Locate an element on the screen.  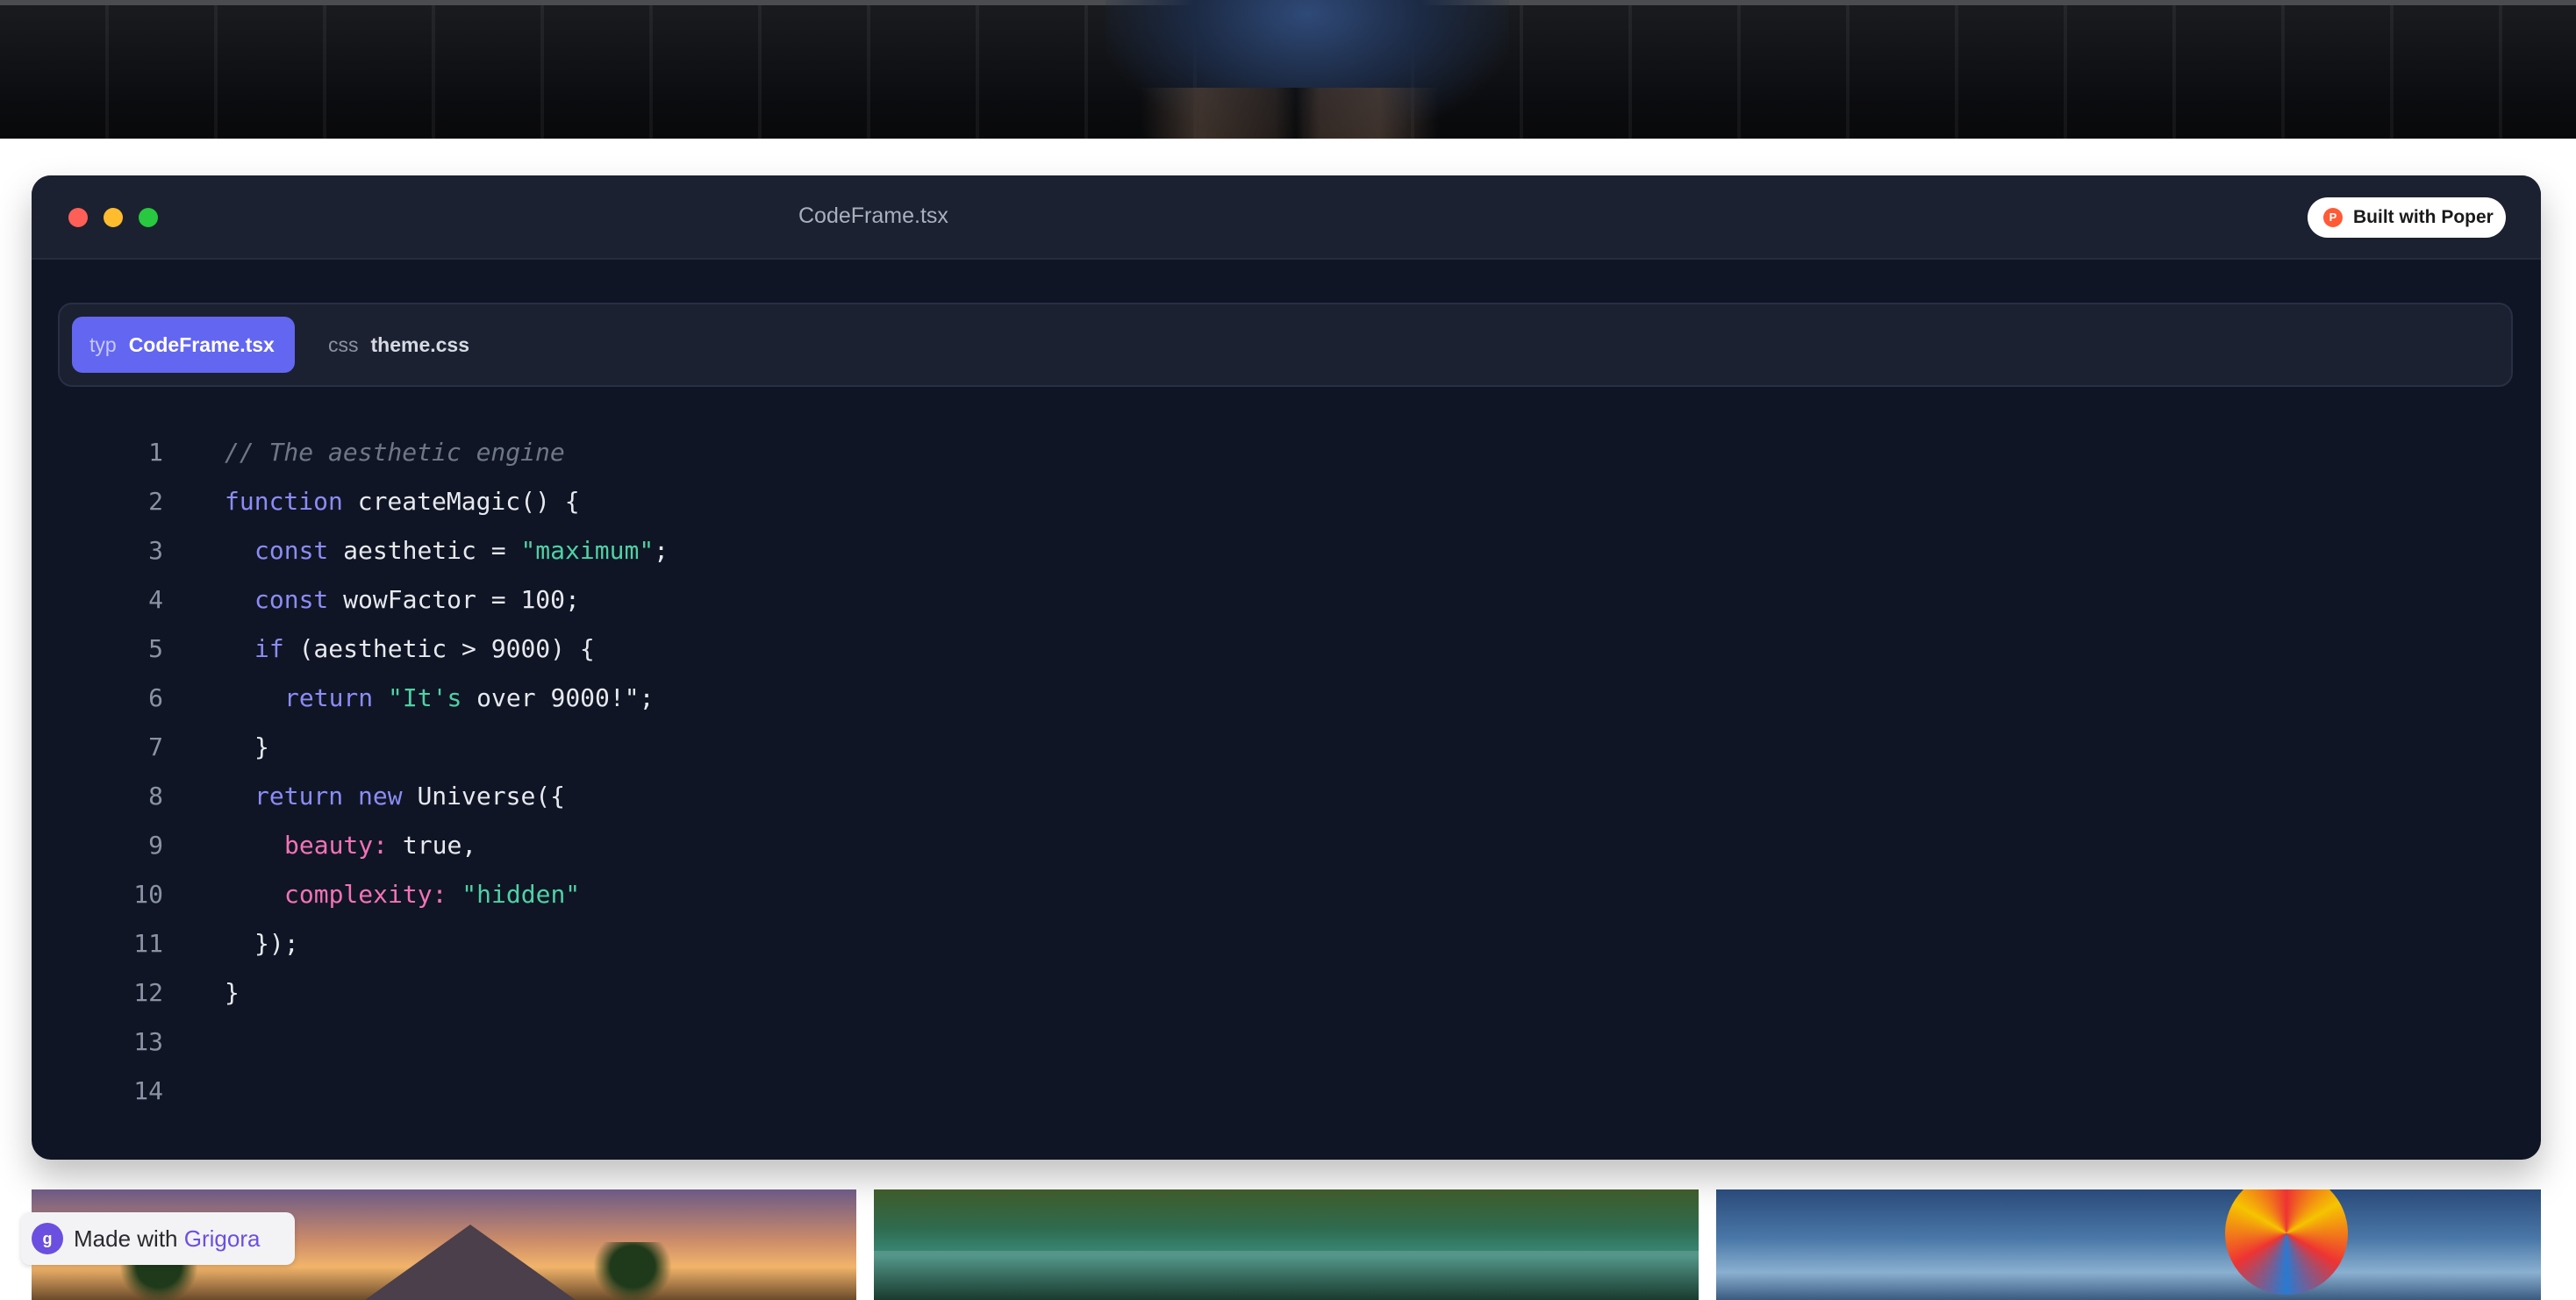
line-number: 12 is located at coordinates (148, 992).